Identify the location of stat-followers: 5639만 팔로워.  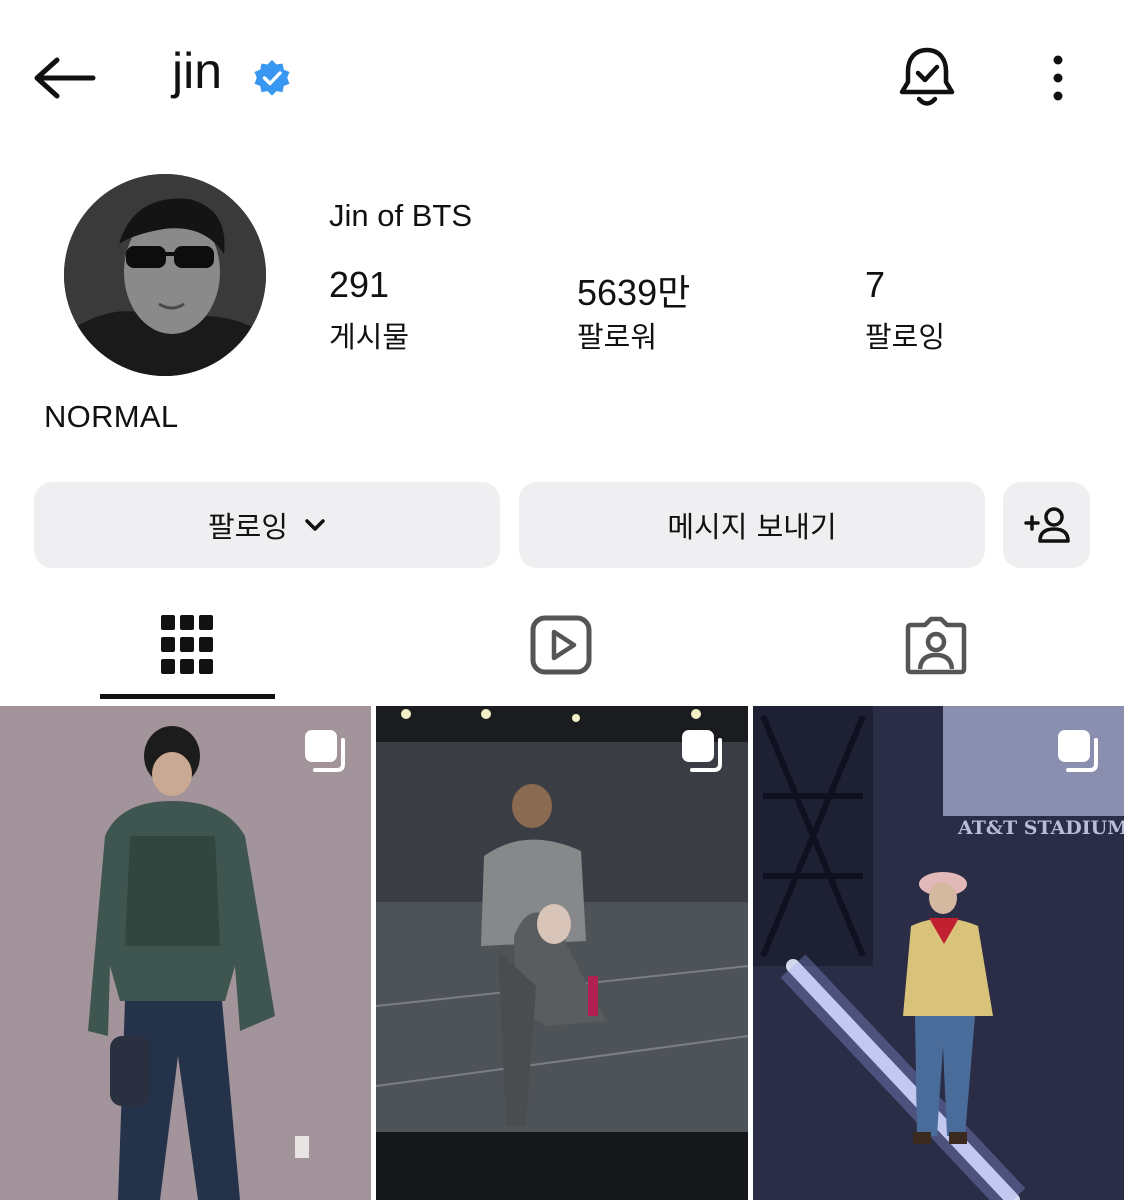
(633, 310).